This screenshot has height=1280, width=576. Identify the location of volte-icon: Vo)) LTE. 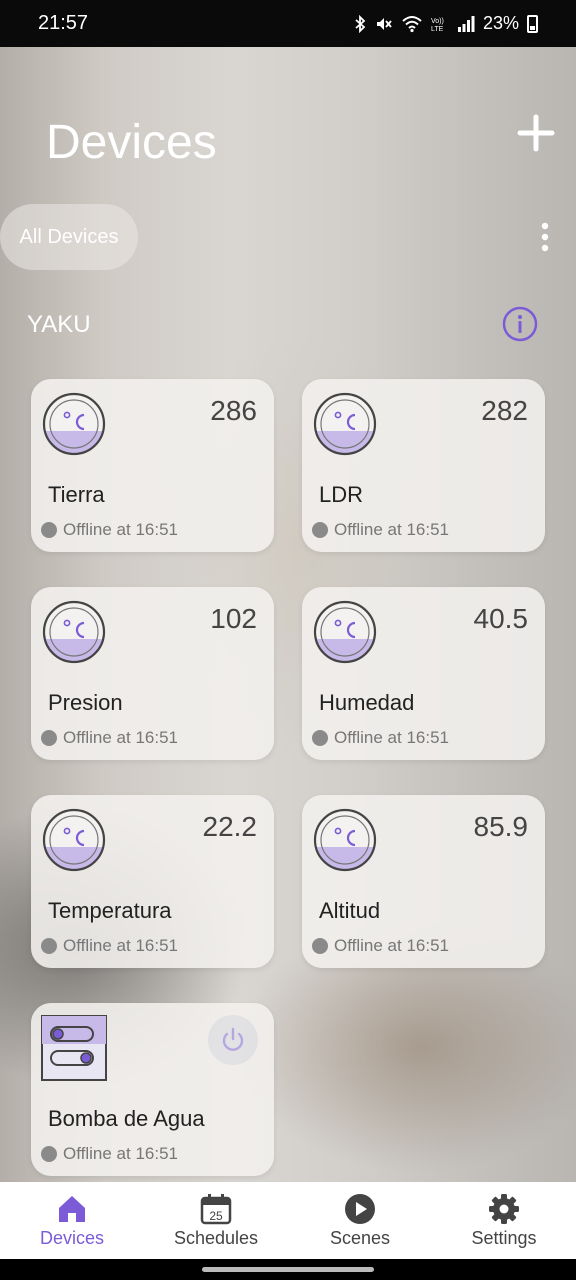
(437, 25).